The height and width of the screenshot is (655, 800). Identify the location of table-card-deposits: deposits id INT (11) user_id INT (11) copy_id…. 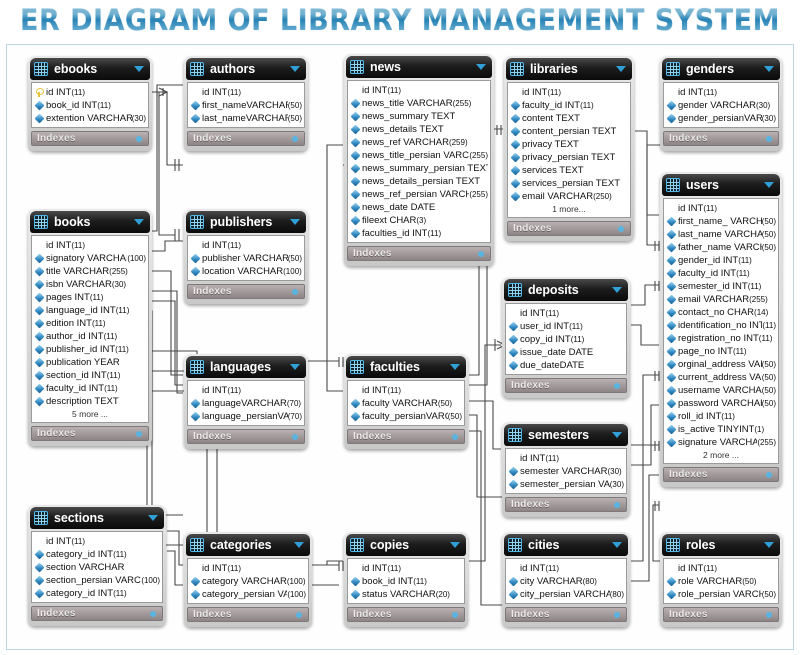
(566, 337).